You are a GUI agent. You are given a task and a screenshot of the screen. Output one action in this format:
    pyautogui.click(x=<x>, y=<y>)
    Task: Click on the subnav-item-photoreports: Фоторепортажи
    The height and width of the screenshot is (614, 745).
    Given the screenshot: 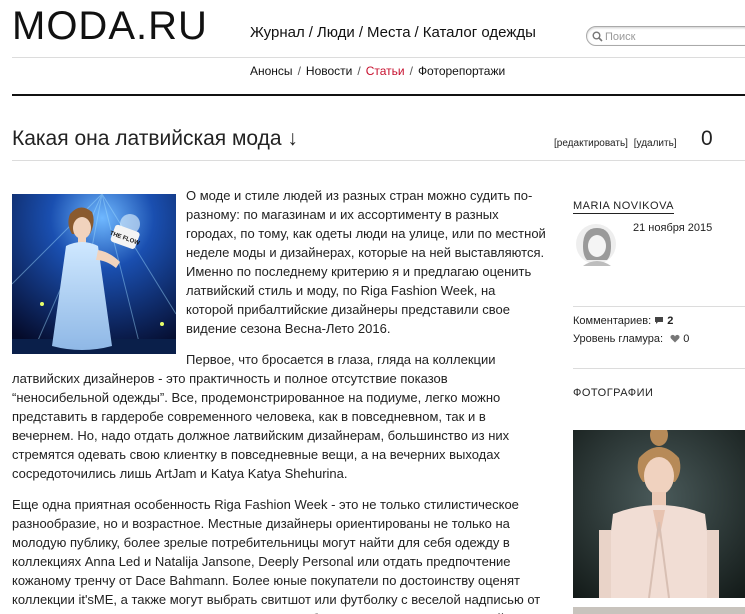 What is the action you would take?
    pyautogui.click(x=461, y=71)
    